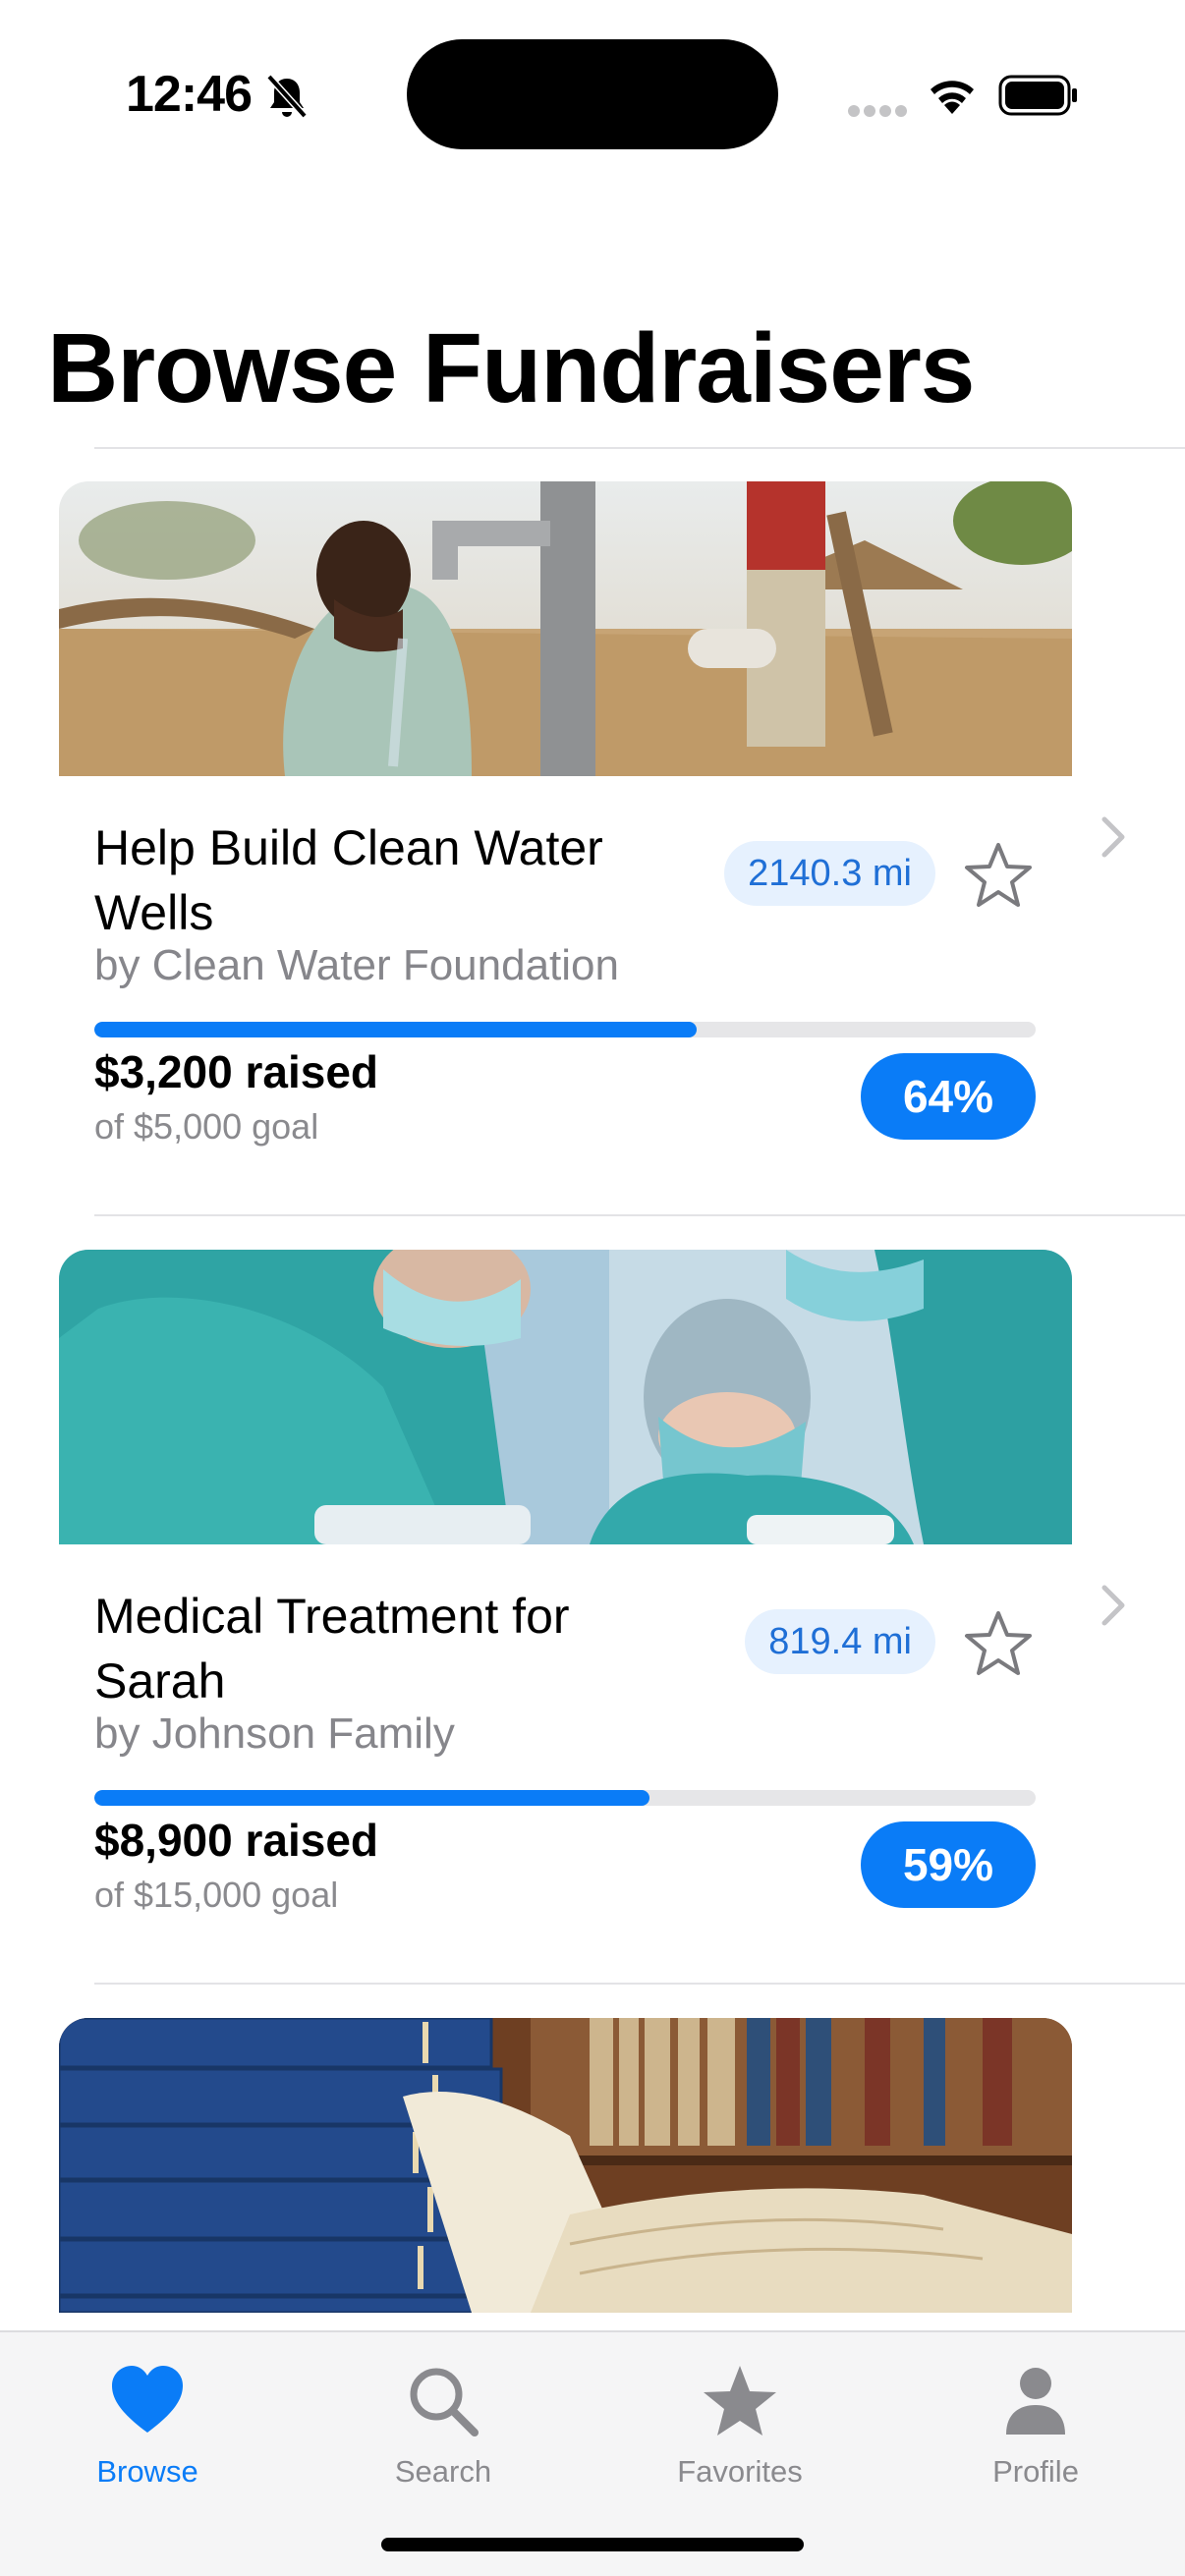 The image size is (1185, 2576). I want to click on wifi-icon, so click(953, 97).